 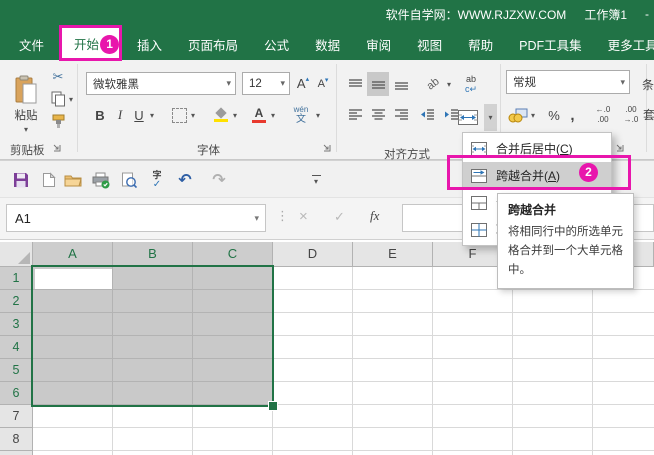 I want to click on new-document-button, so click(x=49, y=180).